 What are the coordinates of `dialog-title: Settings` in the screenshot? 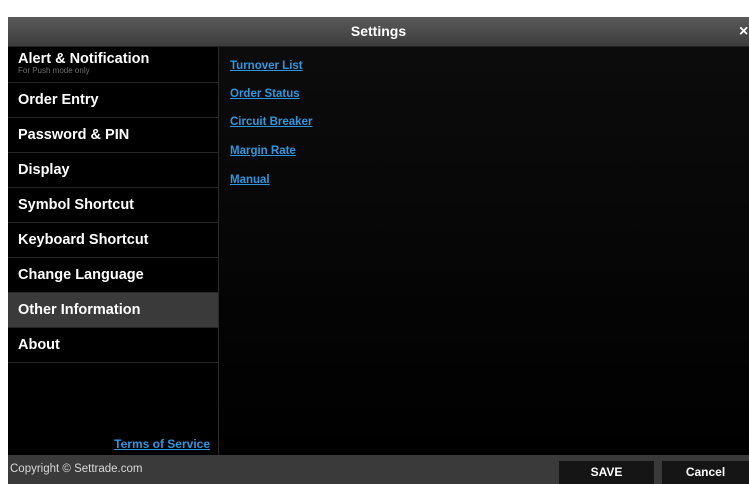 It's located at (378, 31).